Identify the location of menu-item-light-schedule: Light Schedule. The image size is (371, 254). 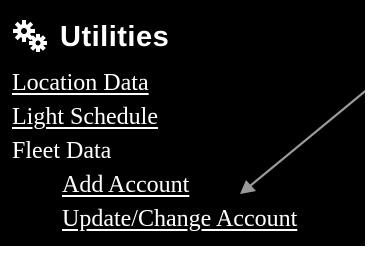
(154, 117).